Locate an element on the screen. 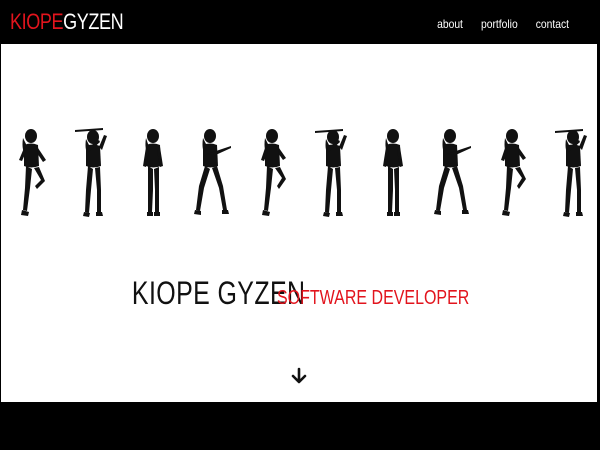 The image size is (600, 450). nav-link-portfolio: portfolio is located at coordinates (499, 24).